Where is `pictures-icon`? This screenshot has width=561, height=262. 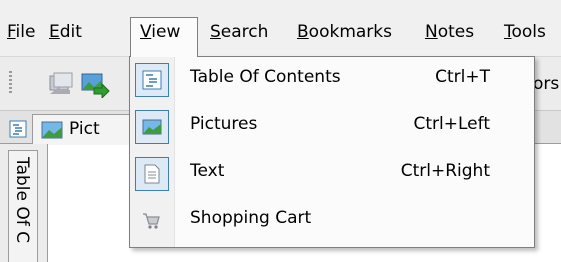
pictures-icon is located at coordinates (152, 127).